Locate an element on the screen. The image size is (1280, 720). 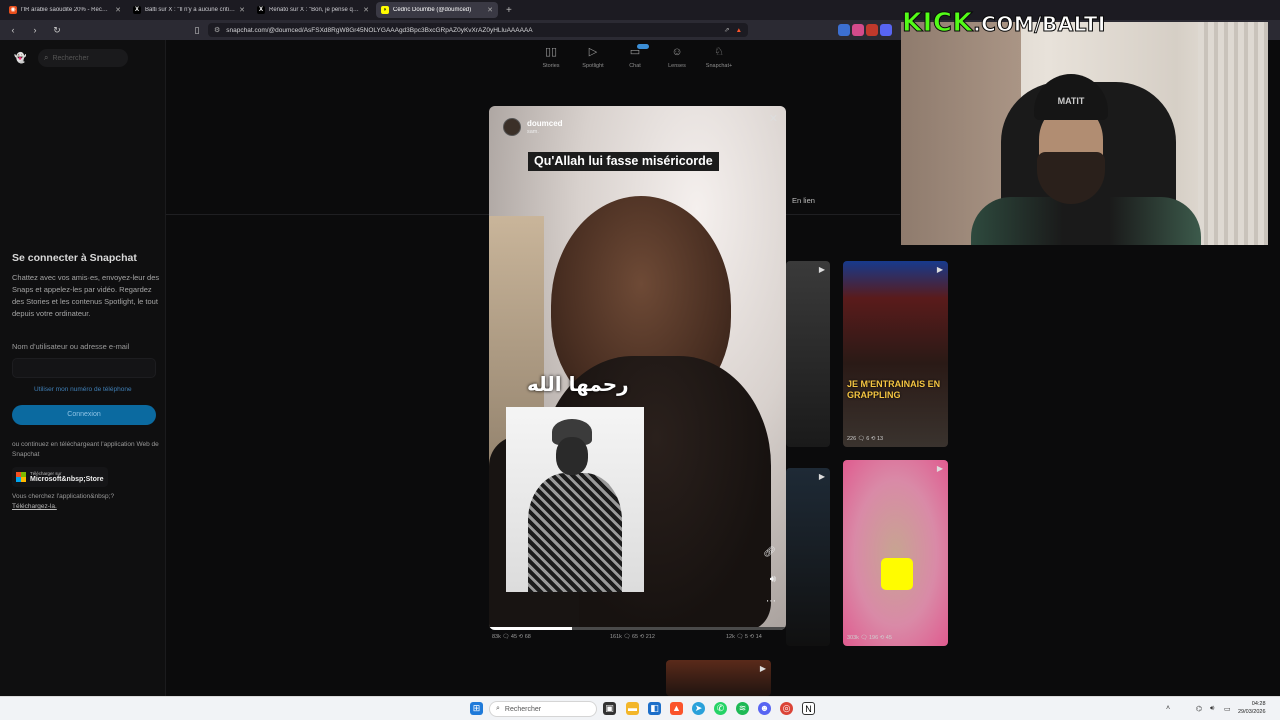
back-icon: ‹ is located at coordinates (13, 30).